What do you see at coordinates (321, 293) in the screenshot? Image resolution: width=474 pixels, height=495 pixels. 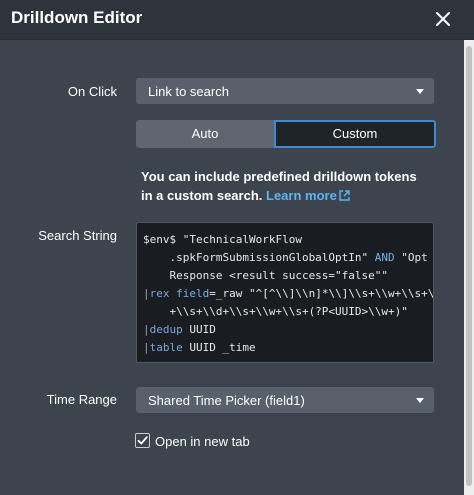 I see `code-token: =_raw "^[^\\]\\n]*\\]\\s+\\w+\\s+\\w` at bounding box center [321, 293].